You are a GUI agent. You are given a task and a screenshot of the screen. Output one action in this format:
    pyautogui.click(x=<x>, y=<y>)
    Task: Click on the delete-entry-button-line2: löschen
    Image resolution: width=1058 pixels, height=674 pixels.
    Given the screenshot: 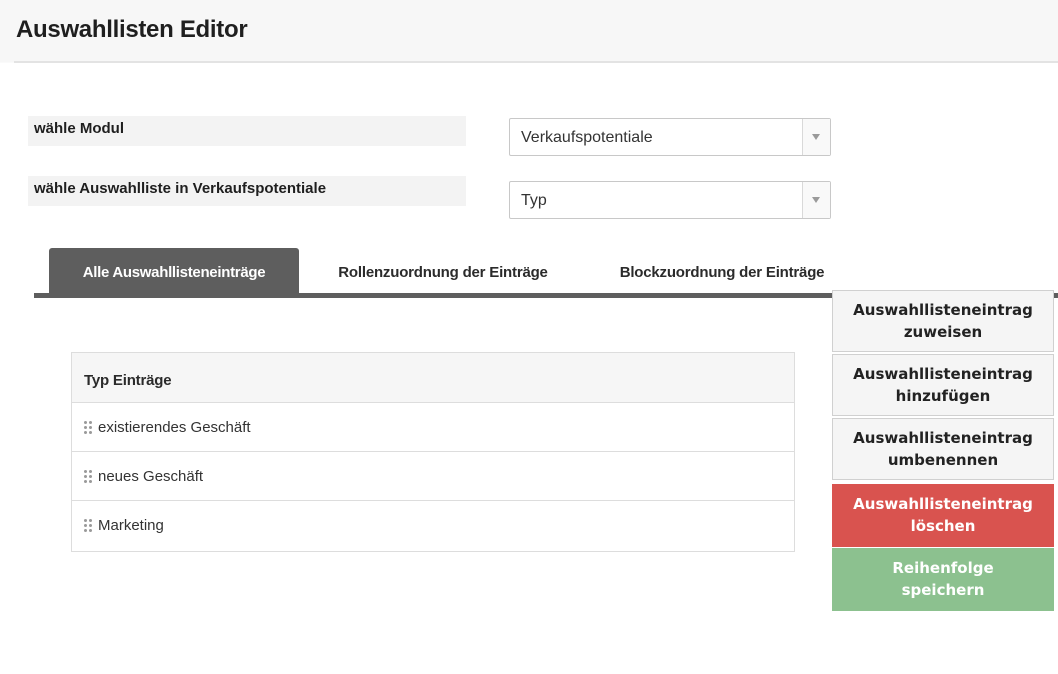 What is the action you would take?
    pyautogui.click(x=943, y=526)
    